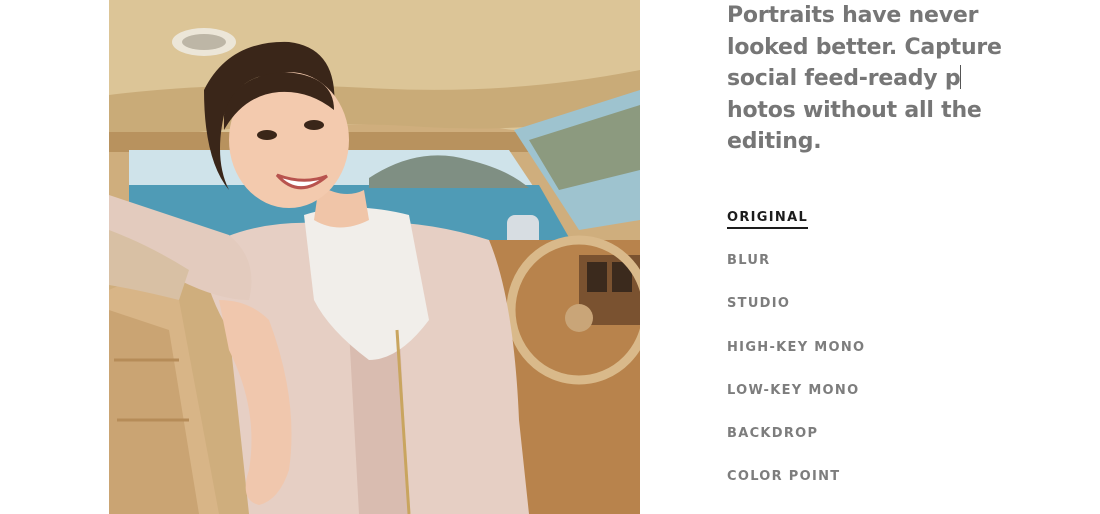  What do you see at coordinates (768, 219) in the screenshot?
I see `mode-label: ORIGINAL` at bounding box center [768, 219].